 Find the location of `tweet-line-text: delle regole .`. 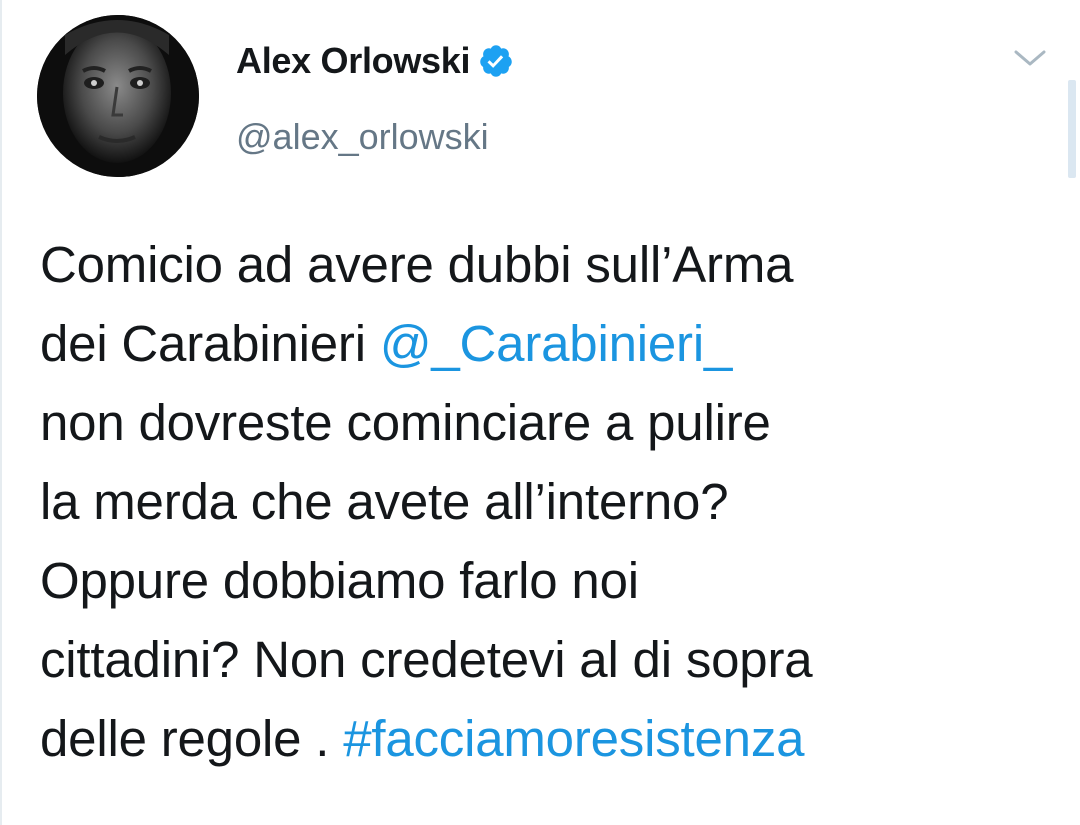

tweet-line-text: delle regole . is located at coordinates (192, 738).